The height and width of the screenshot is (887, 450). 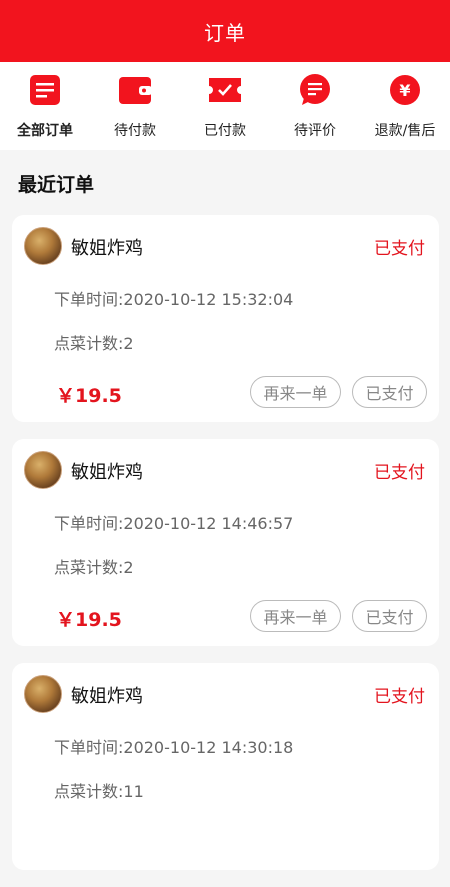 What do you see at coordinates (174, 523) in the screenshot?
I see `order-time: 下单时间:2020-10-12 14:46:57` at bounding box center [174, 523].